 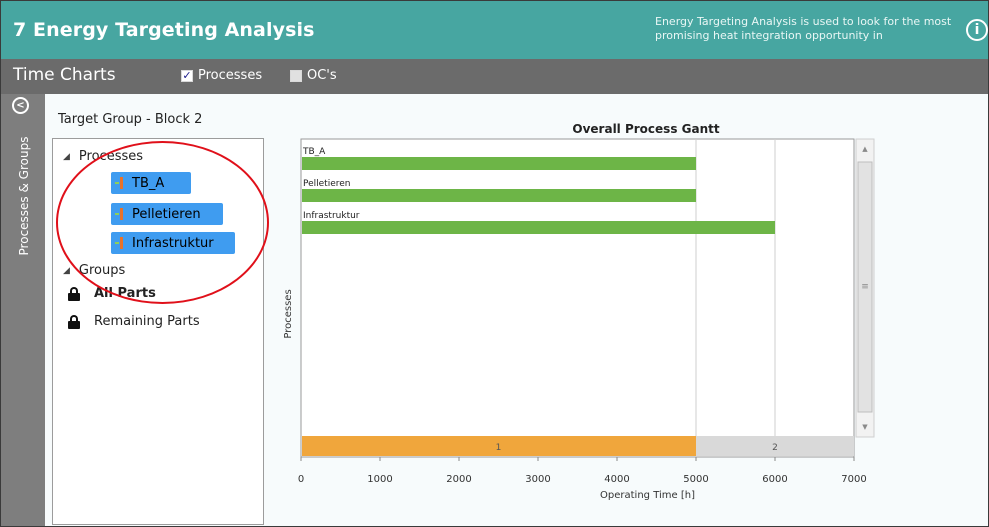 What do you see at coordinates (187, 75) in the screenshot?
I see `checkbox-checked-icon: ✓` at bounding box center [187, 75].